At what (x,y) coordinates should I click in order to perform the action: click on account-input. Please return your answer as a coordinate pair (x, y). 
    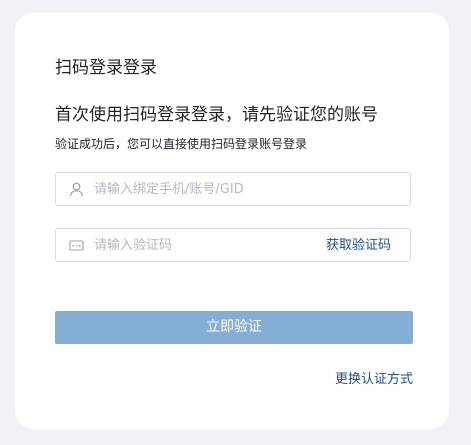
    Looking at the image, I should click on (244, 189).